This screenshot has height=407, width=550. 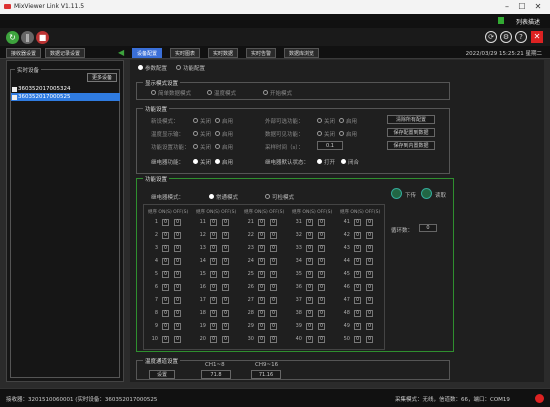 What do you see at coordinates (217, 161) in the screenshot?
I see `relay-on-radio` at bounding box center [217, 161].